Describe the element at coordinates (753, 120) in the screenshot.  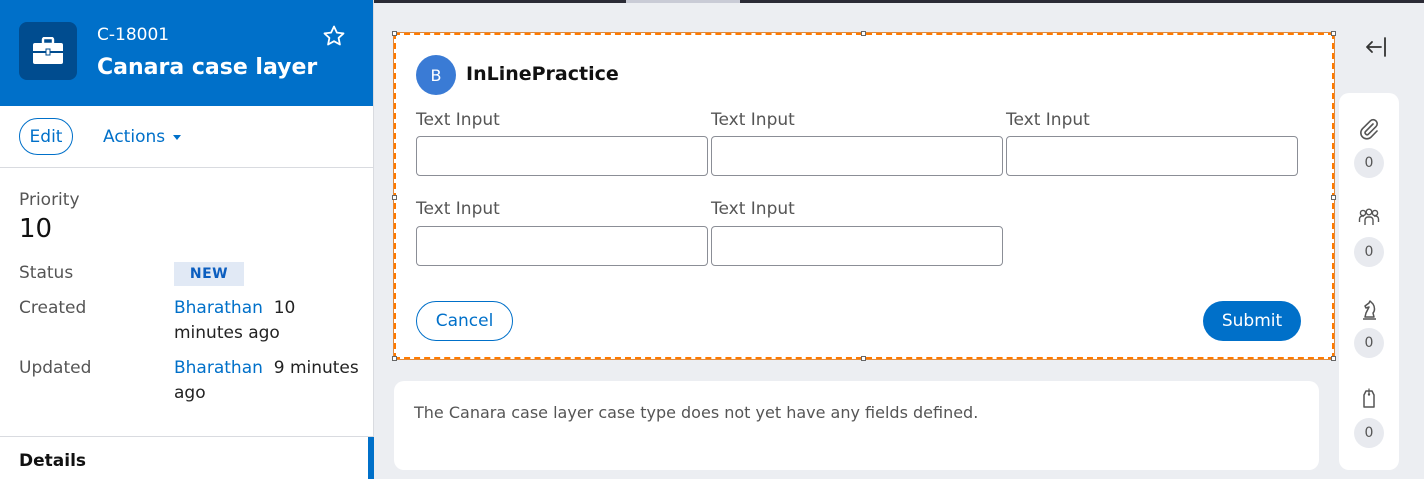
I see `text-input-label-2: Text Input` at that location.